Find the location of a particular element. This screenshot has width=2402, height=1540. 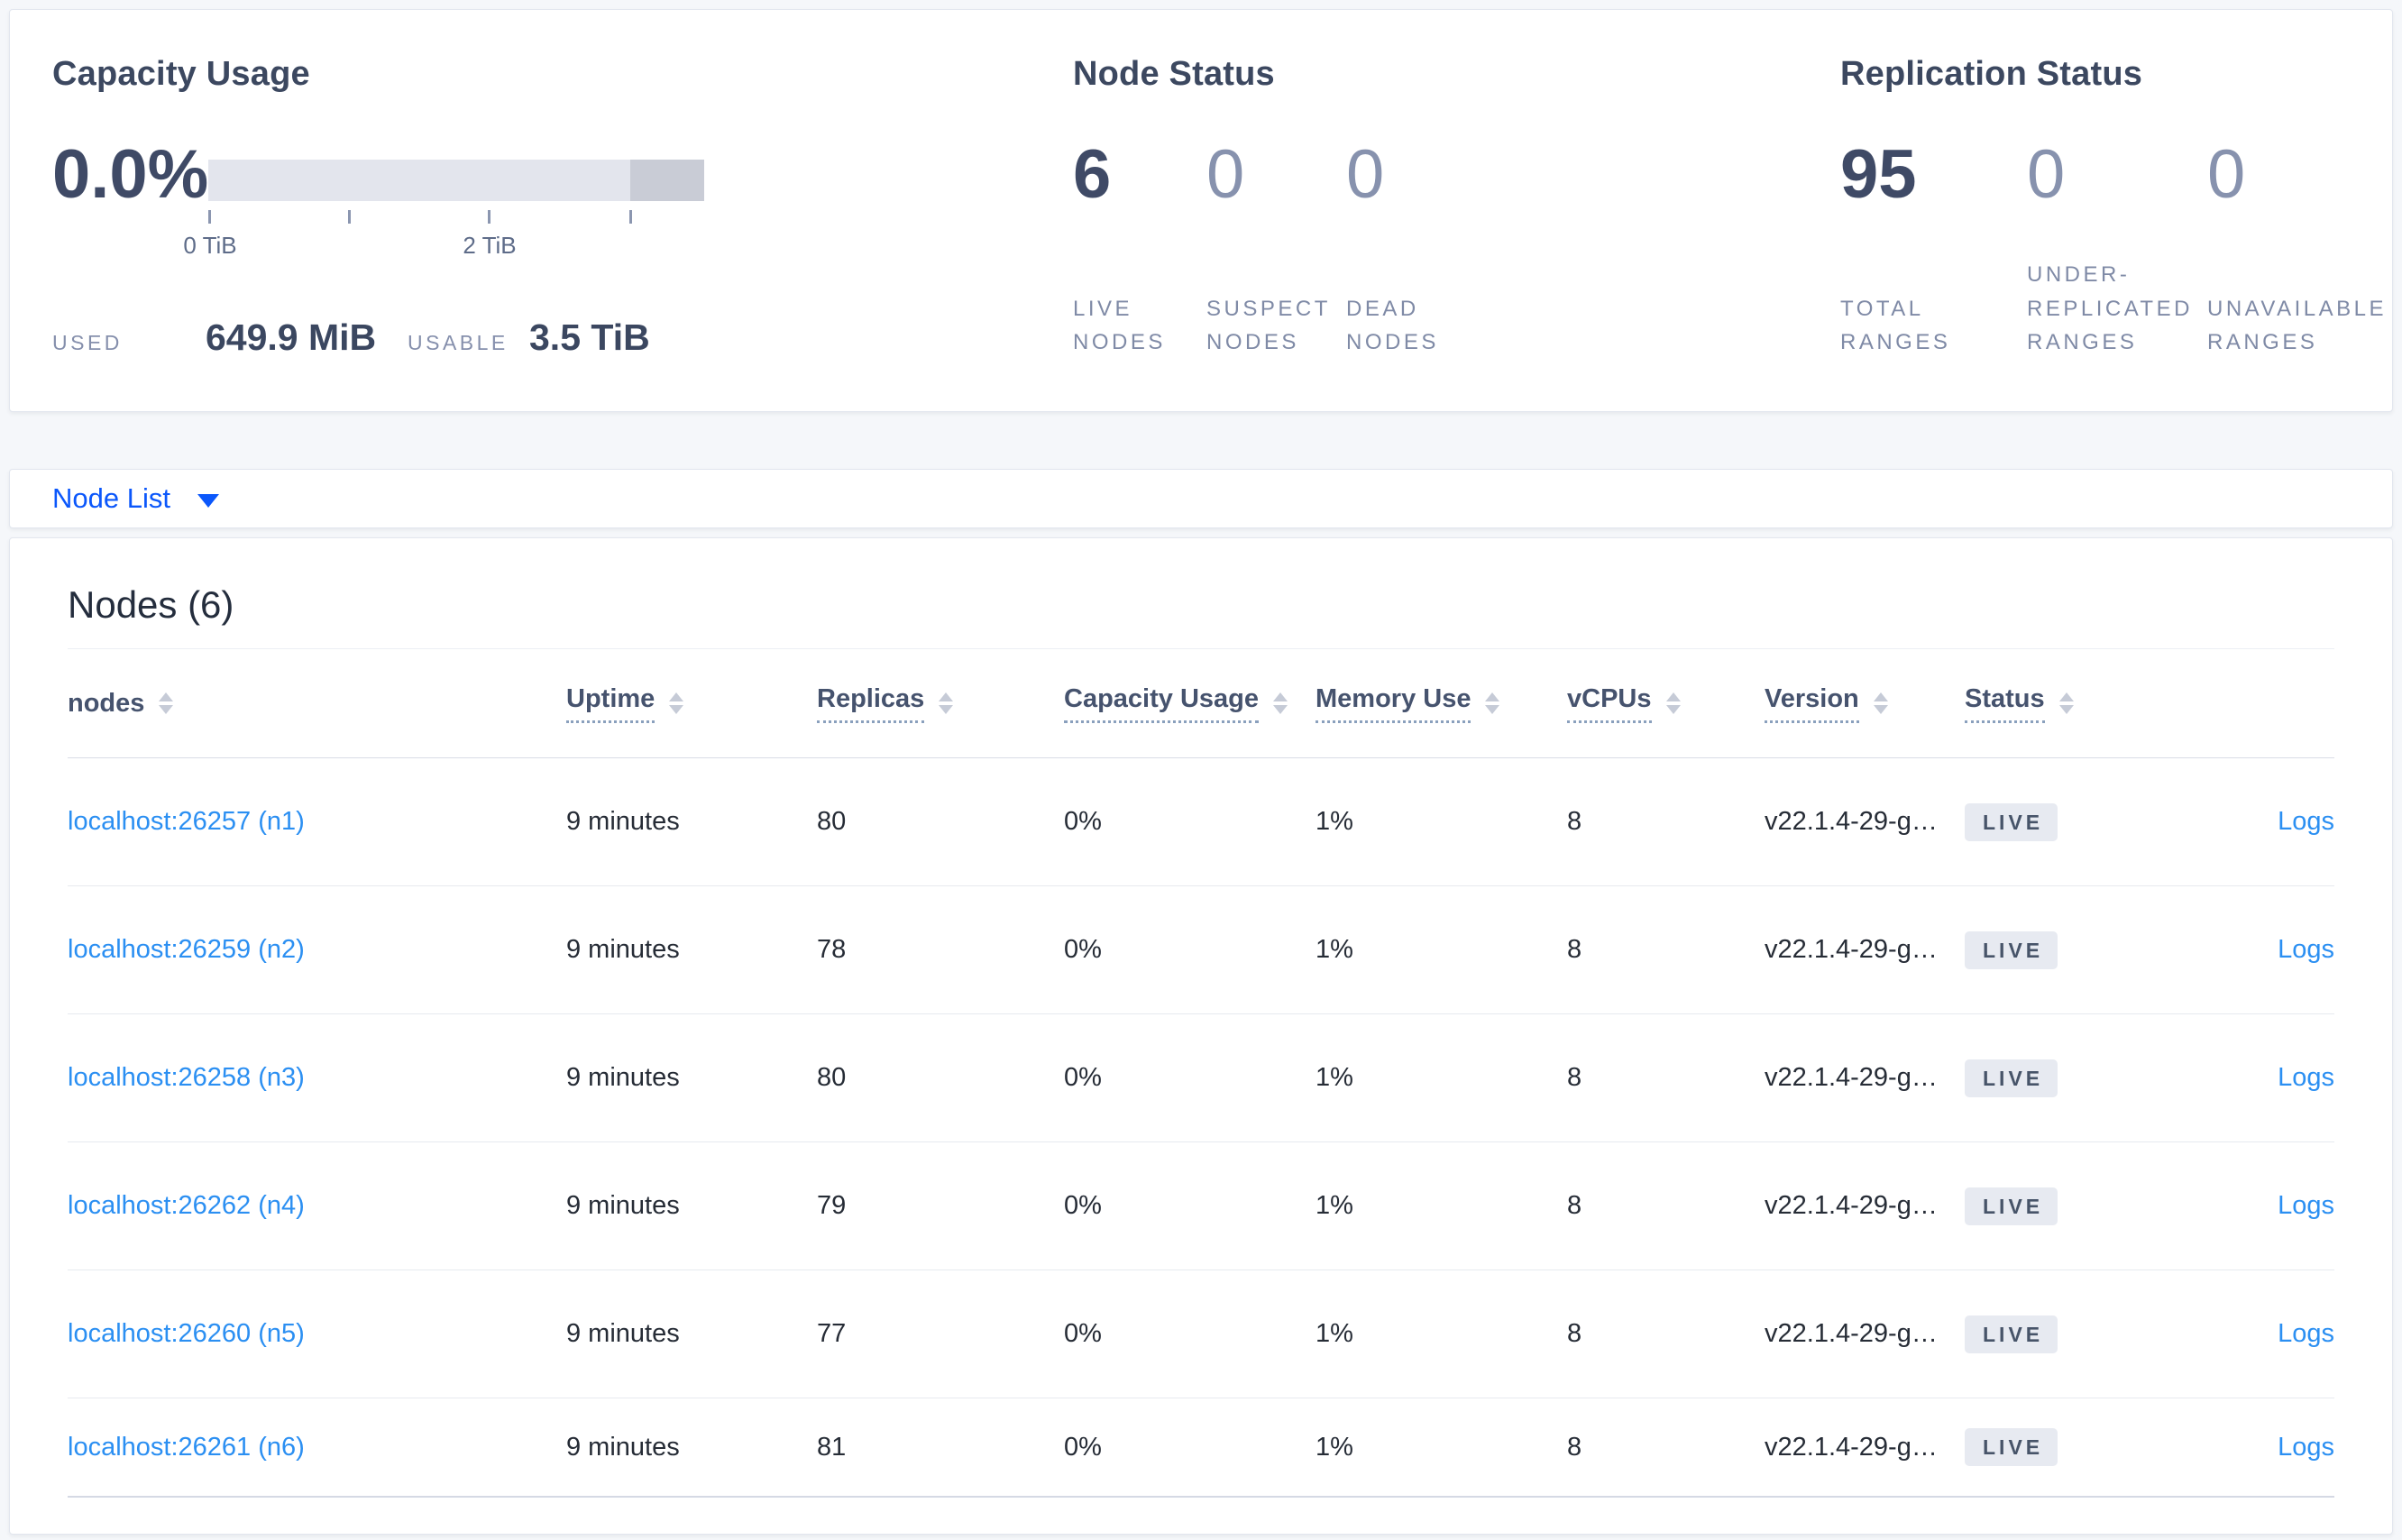

suspect-nodes-label: SUSPECT NODES is located at coordinates (1268, 325).